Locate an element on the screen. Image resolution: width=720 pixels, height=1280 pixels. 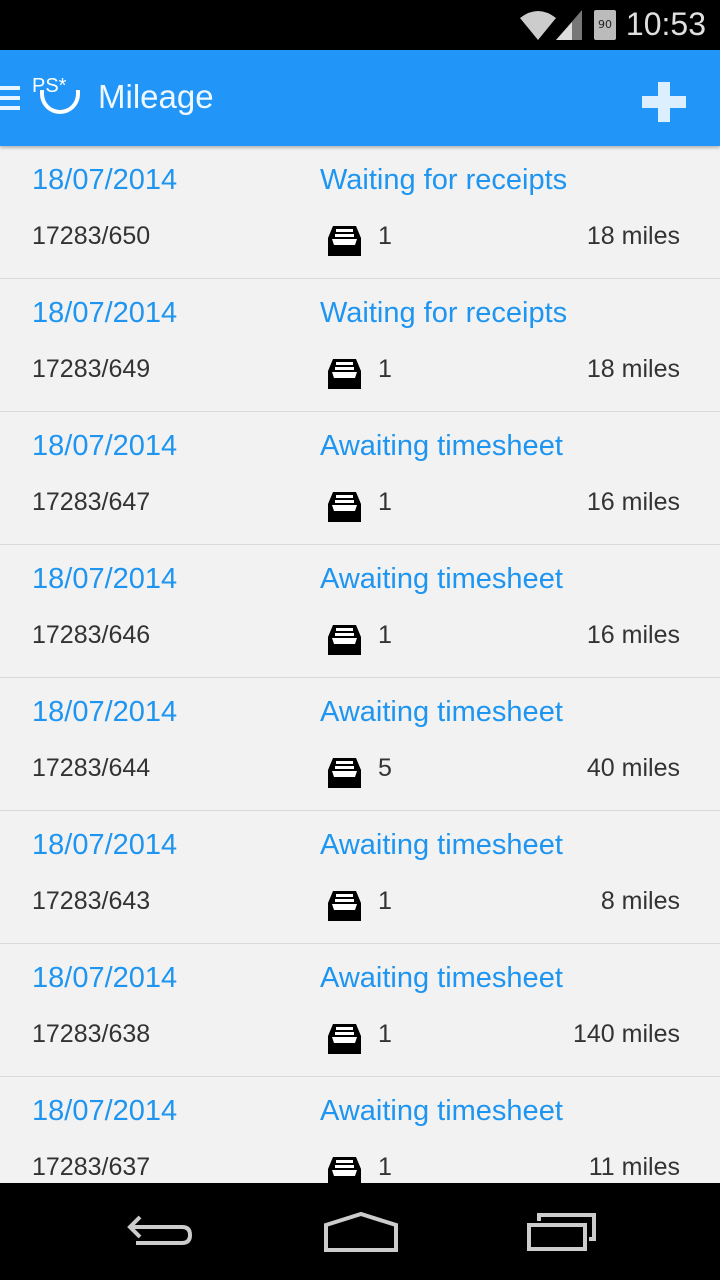
entry-reference: 17283/643 is located at coordinates (91, 901).